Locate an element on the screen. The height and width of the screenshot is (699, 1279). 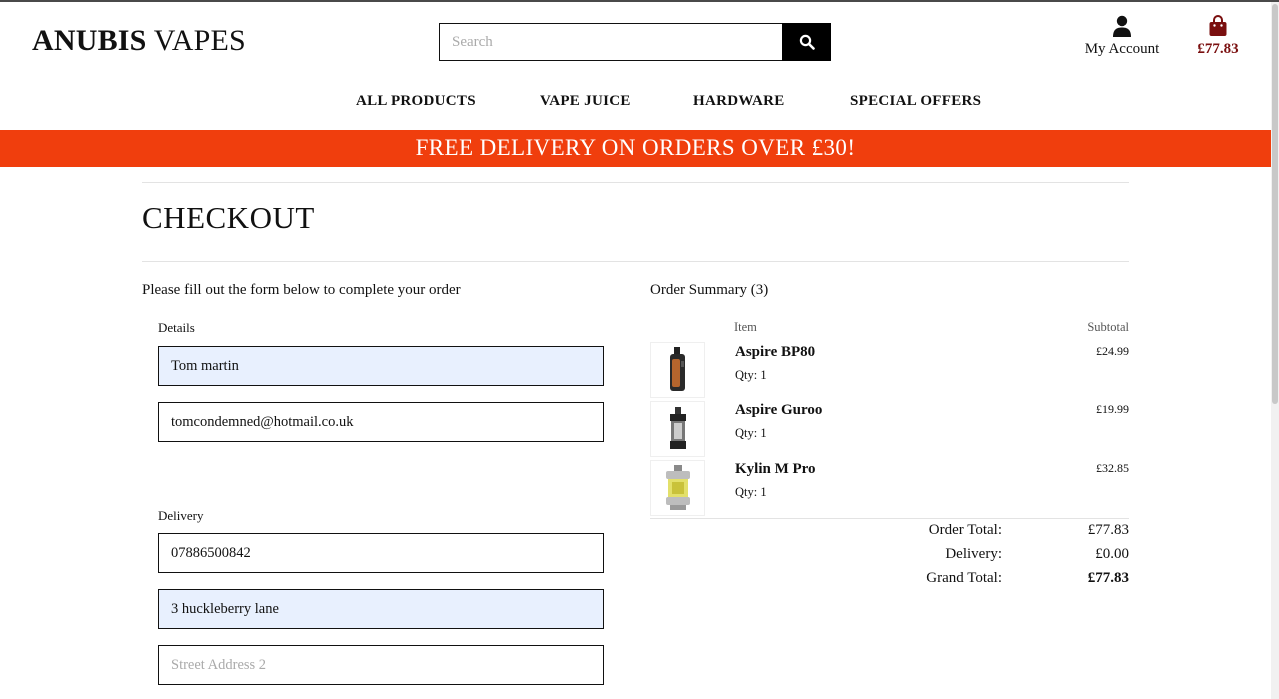
cart-link: £77.83 is located at coordinates (1218, 36).